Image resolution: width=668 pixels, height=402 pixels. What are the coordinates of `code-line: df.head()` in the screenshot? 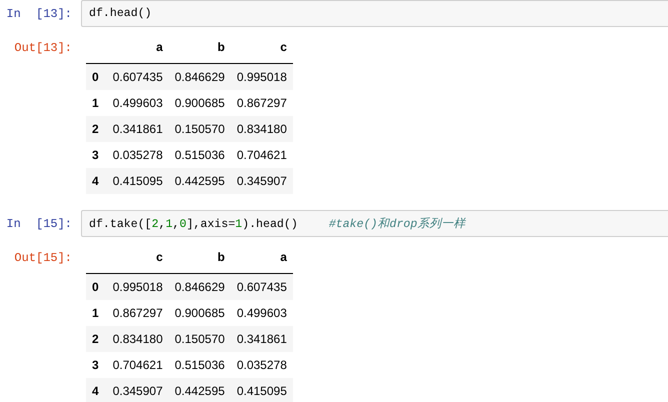 It's located at (120, 13).